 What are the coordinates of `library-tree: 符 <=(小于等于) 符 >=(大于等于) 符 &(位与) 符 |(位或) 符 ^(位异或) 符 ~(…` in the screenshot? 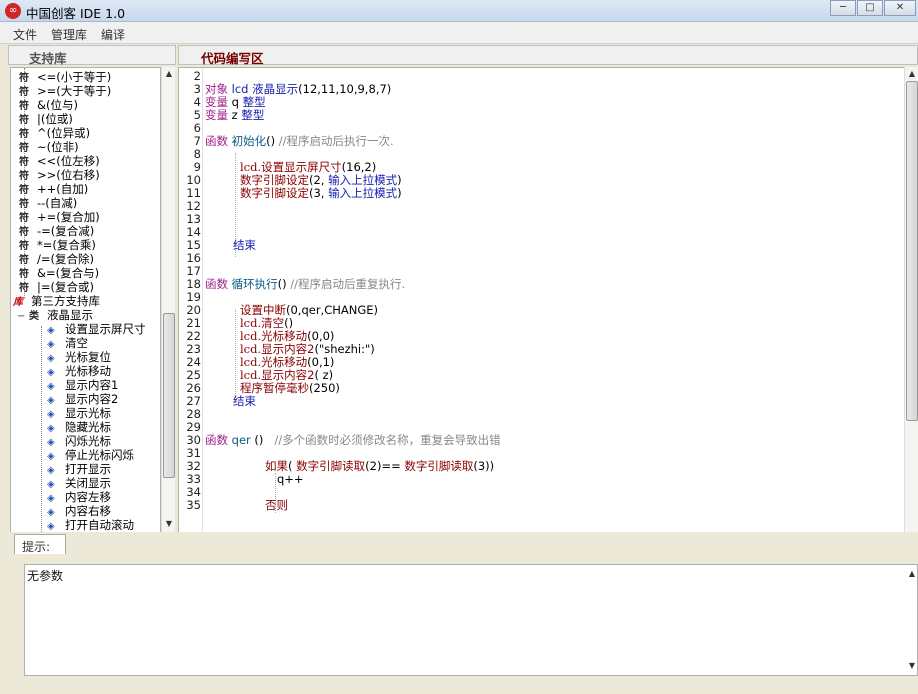 It's located at (85, 321).